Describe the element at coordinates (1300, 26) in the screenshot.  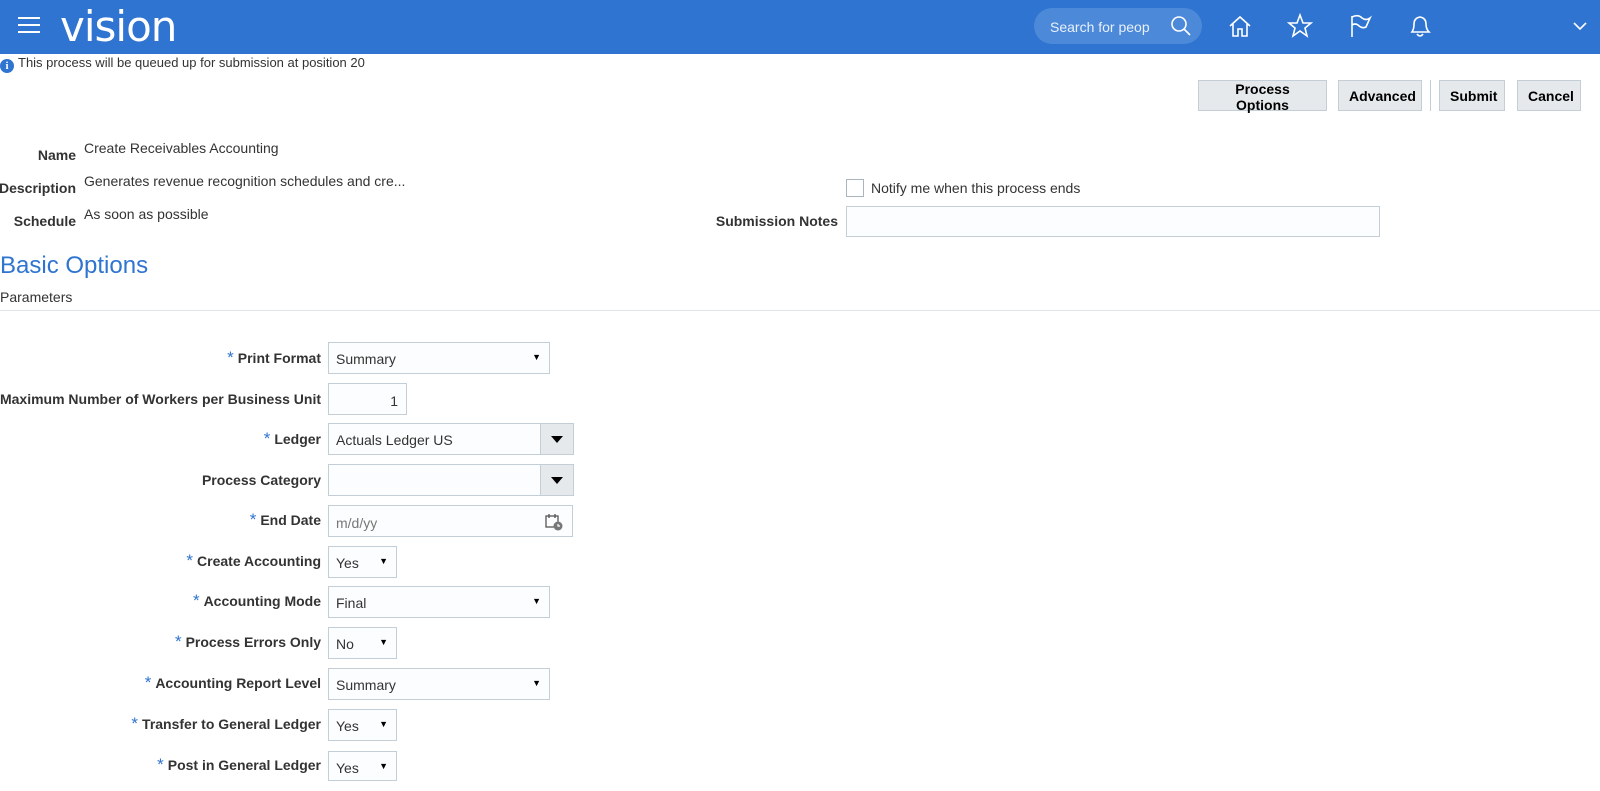
I see `star-icon` at that location.